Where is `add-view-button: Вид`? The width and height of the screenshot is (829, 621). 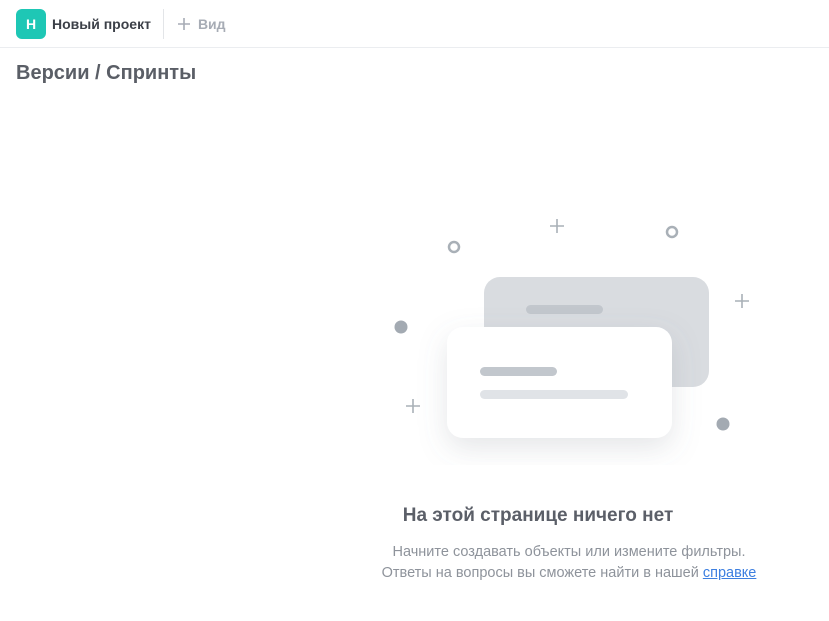
add-view-button: Вид is located at coordinates (201, 23).